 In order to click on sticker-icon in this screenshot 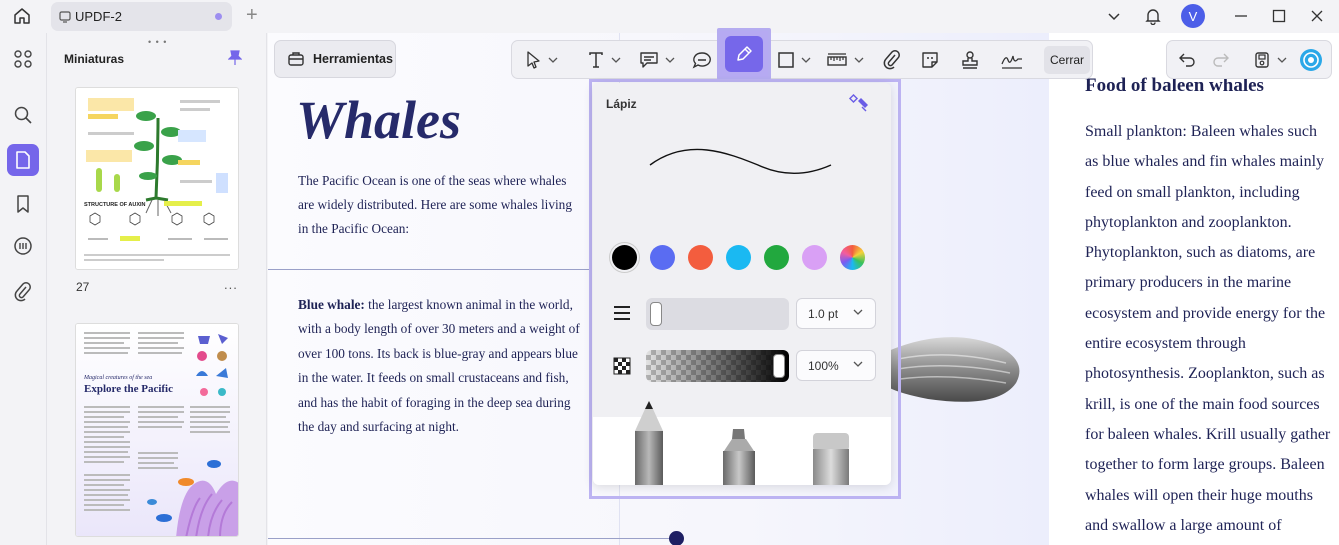, I will do `click(930, 60)`.